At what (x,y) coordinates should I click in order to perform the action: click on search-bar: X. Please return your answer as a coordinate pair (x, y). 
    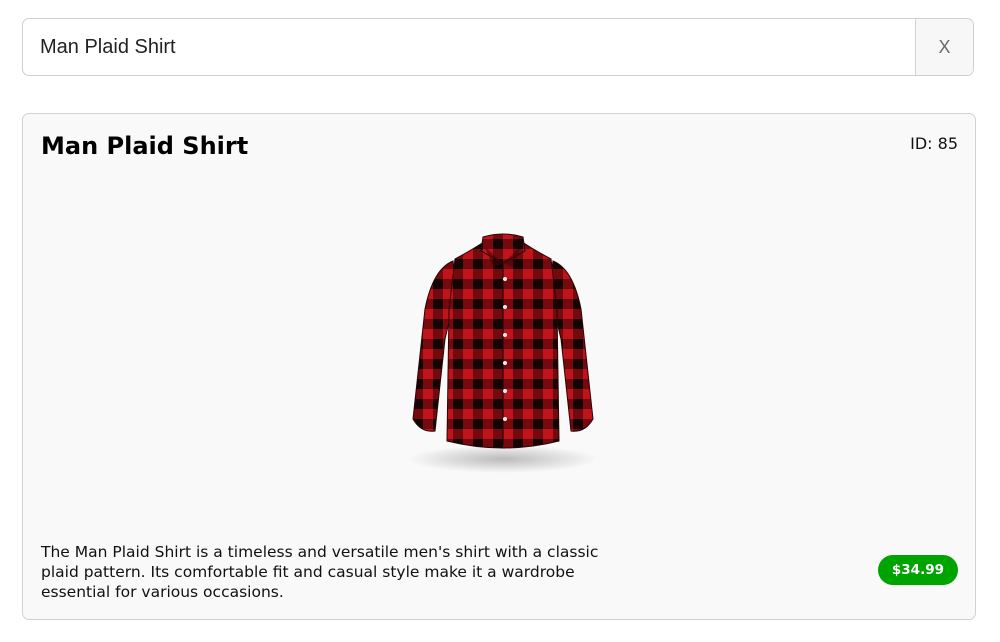
    Looking at the image, I should click on (498, 47).